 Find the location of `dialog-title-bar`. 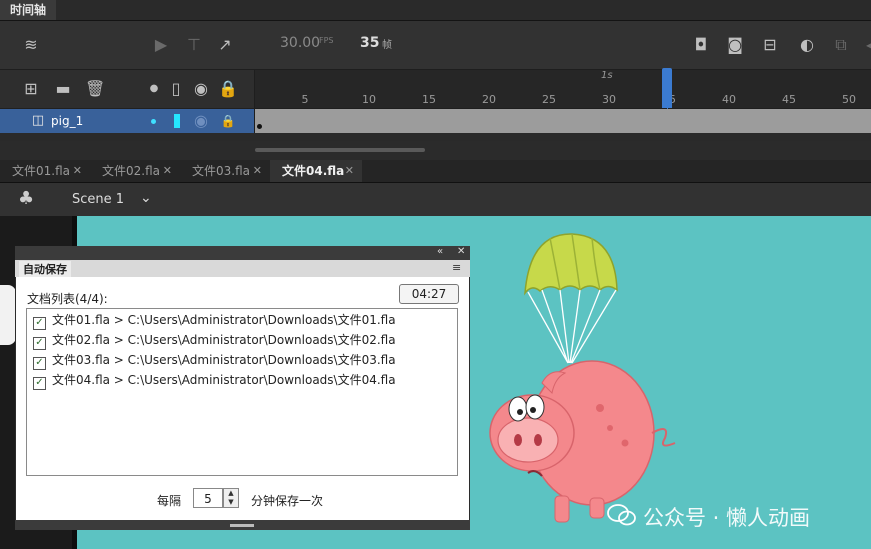

dialog-title-bar is located at coordinates (242, 268).